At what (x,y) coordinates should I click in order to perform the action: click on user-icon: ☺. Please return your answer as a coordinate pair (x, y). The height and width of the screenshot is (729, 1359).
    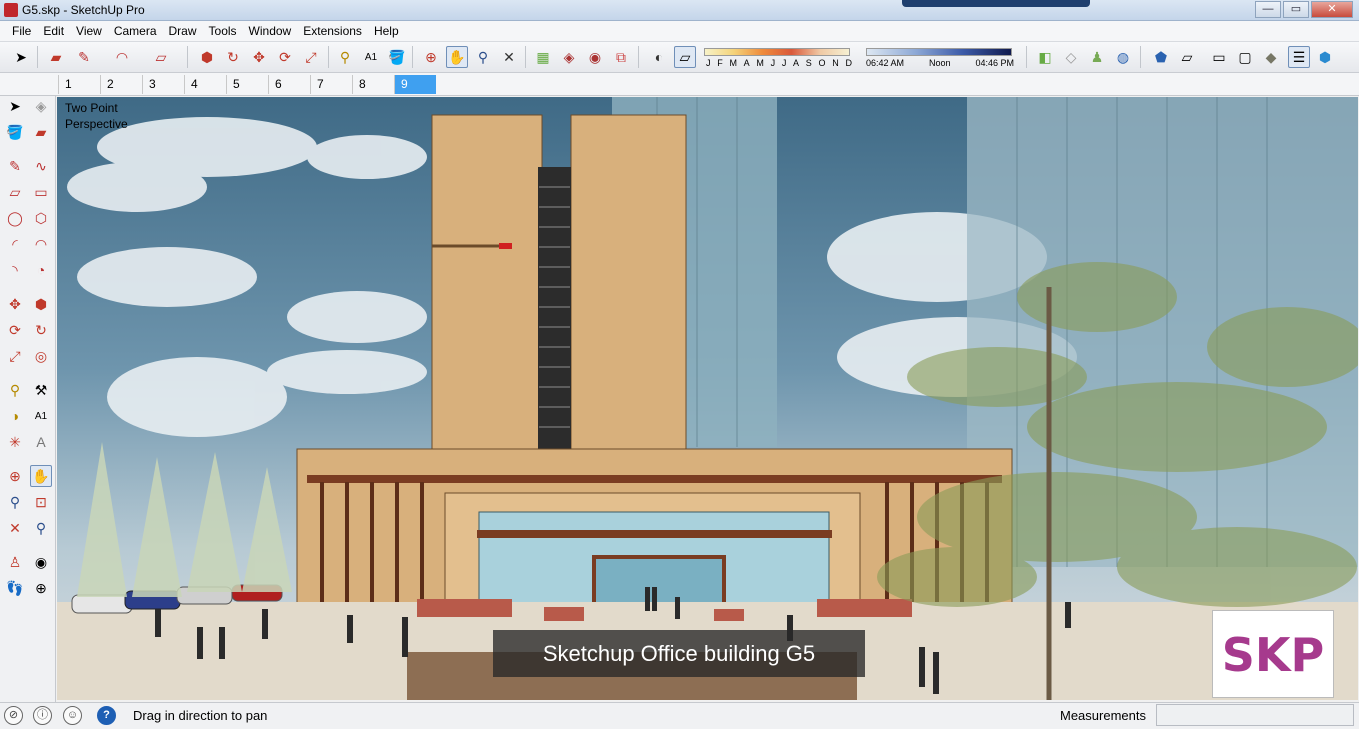
    Looking at the image, I should click on (72, 715).